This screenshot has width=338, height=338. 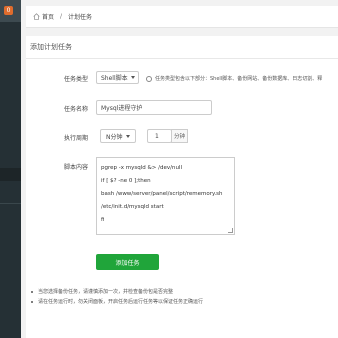 What do you see at coordinates (116, 292) in the screenshot?
I see `note-item: 当您选择备份任务，请谨慎添加一次，并检查备份包是否完整` at bounding box center [116, 292].